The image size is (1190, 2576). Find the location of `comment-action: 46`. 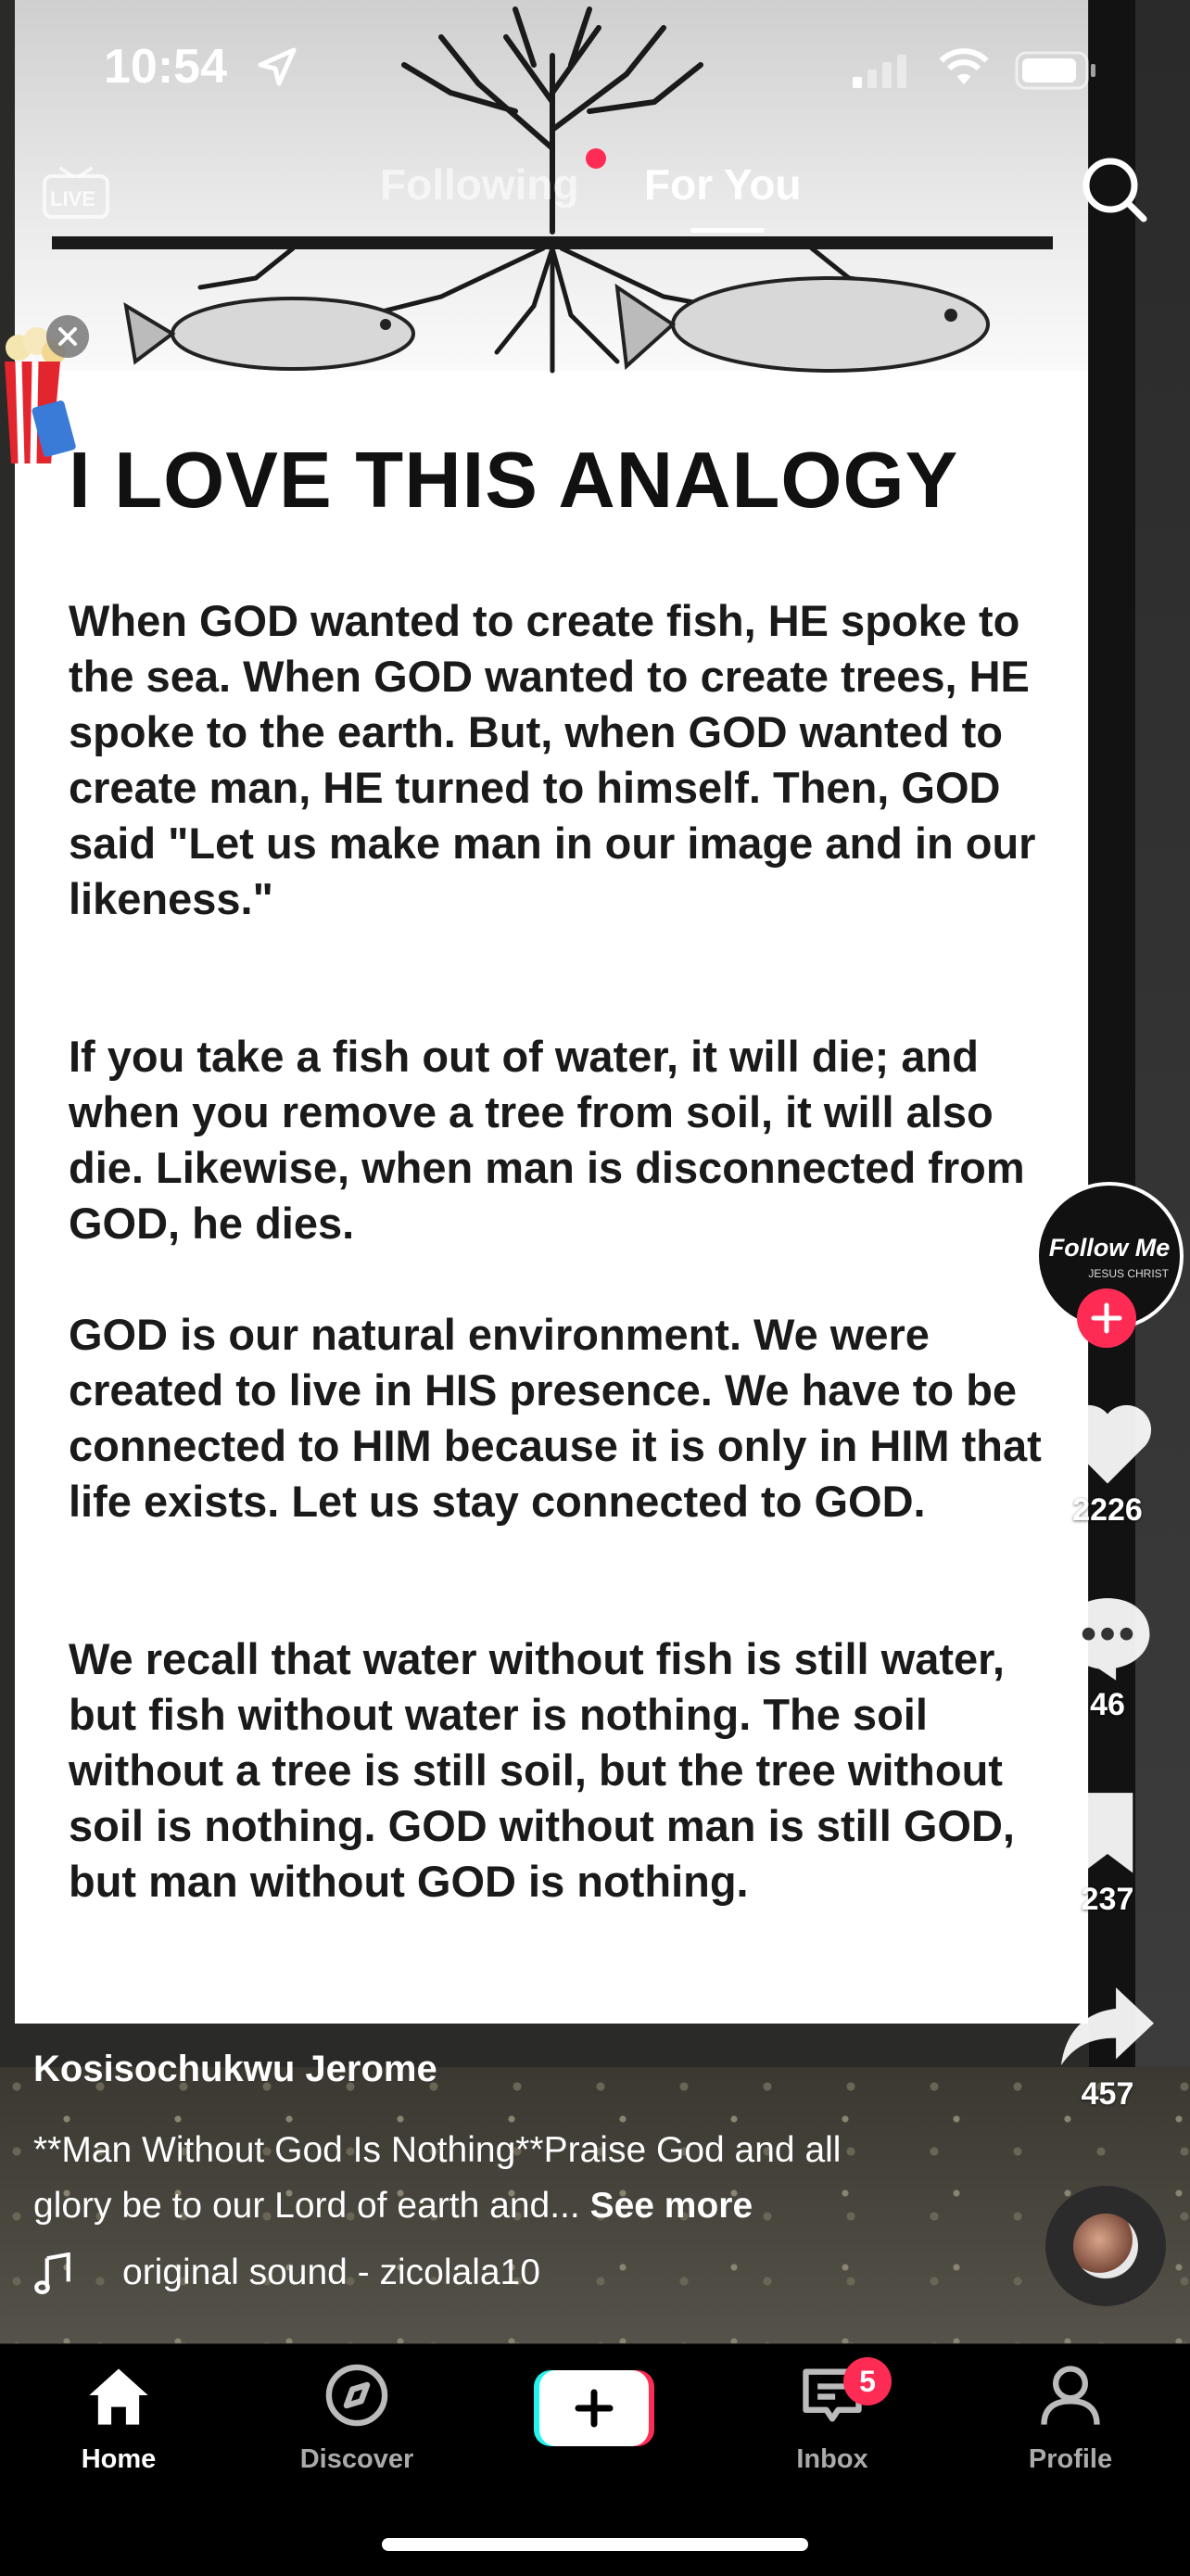

comment-action: 46 is located at coordinates (1107, 1656).